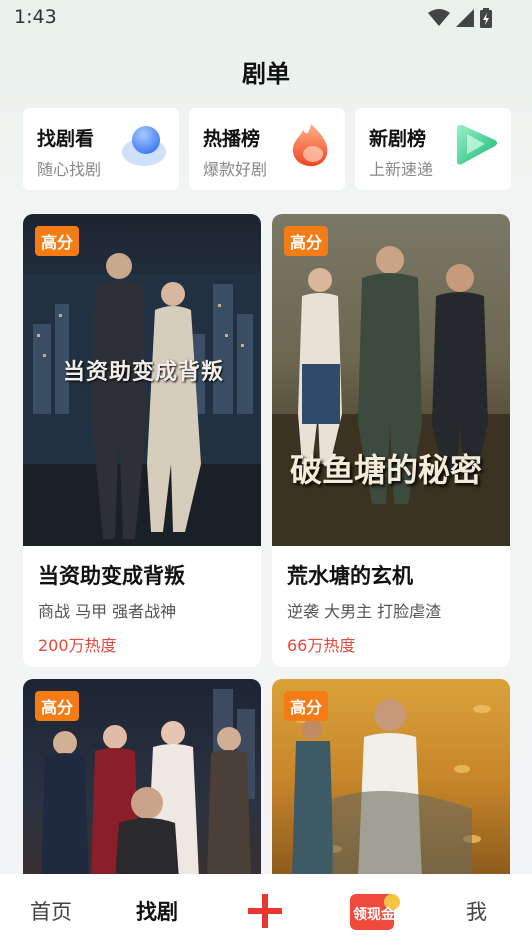 The width and height of the screenshot is (532, 946). Describe the element at coordinates (486, 18) in the screenshot. I see `battery-icon` at that location.